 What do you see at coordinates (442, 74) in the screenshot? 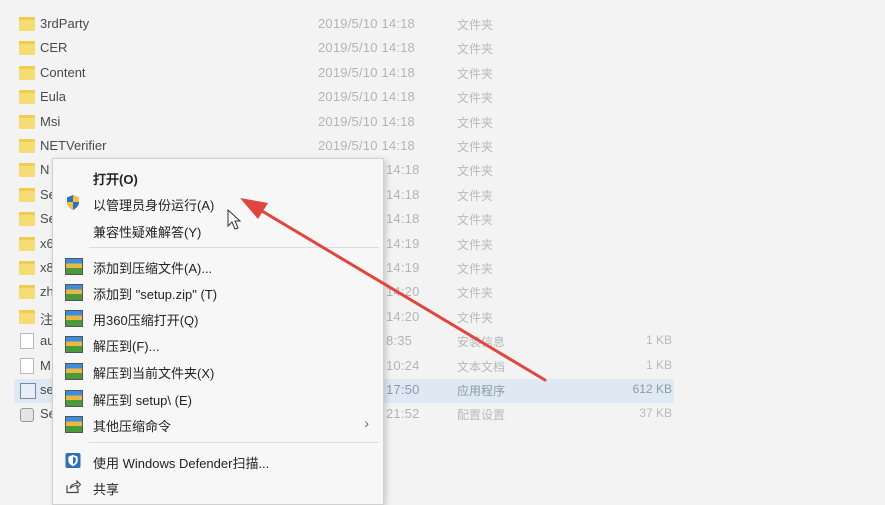
I see `file-row: Content 2019/5/10 14:18 文件夹` at bounding box center [442, 74].